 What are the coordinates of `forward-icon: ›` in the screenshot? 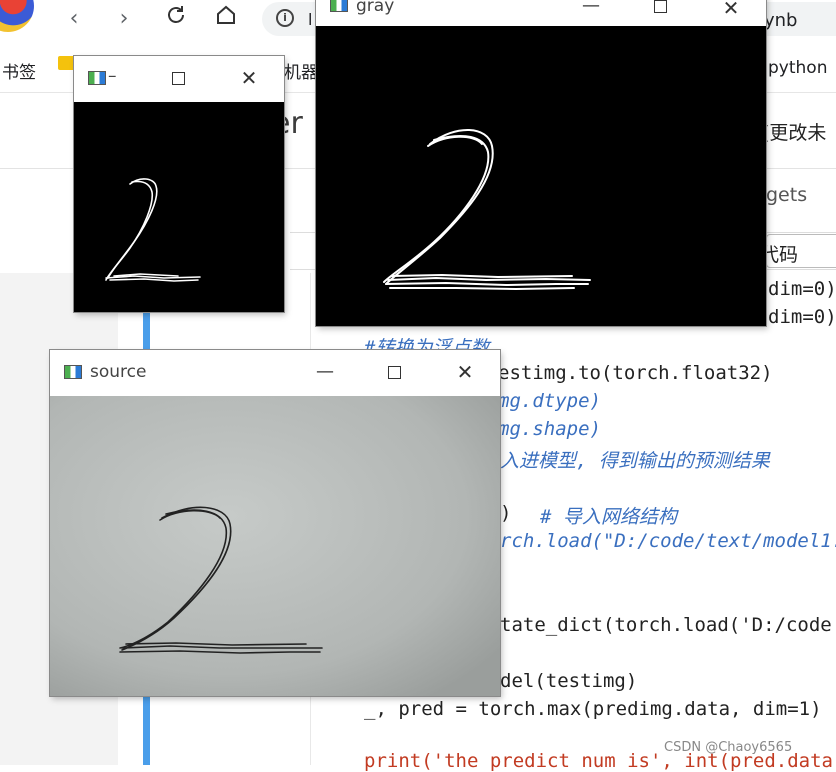 It's located at (124, 20).